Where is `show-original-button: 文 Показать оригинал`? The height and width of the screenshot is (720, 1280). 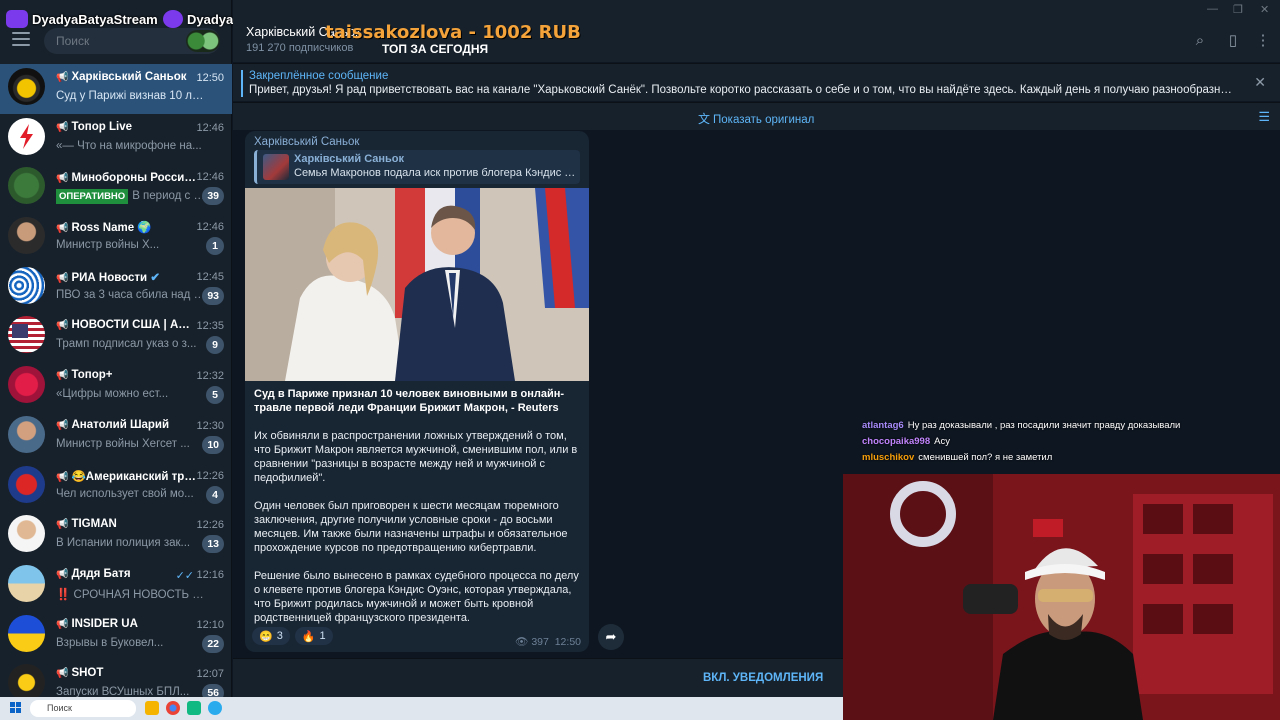
show-original-button: 文 Показать оригинал is located at coordinates (756, 118).